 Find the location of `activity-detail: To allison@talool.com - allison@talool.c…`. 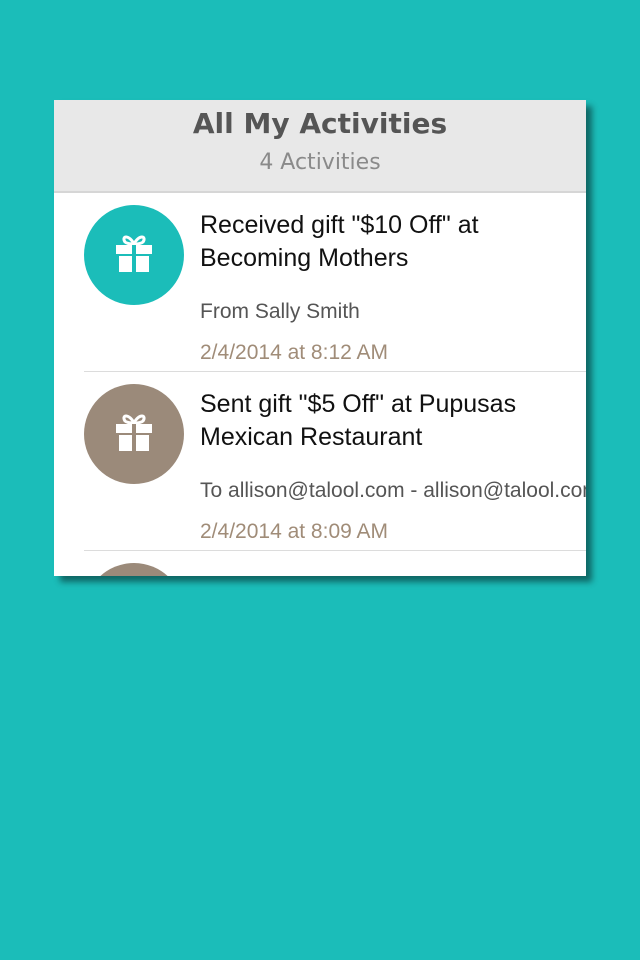

activity-detail: To allison@talool.com - allison@talool.c… is located at coordinates (393, 490).